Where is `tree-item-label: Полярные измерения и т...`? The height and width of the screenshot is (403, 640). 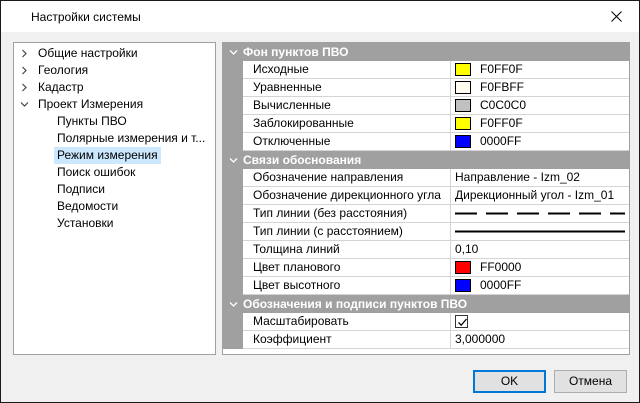 tree-item-label: Полярные измерения и т... is located at coordinates (131, 138).